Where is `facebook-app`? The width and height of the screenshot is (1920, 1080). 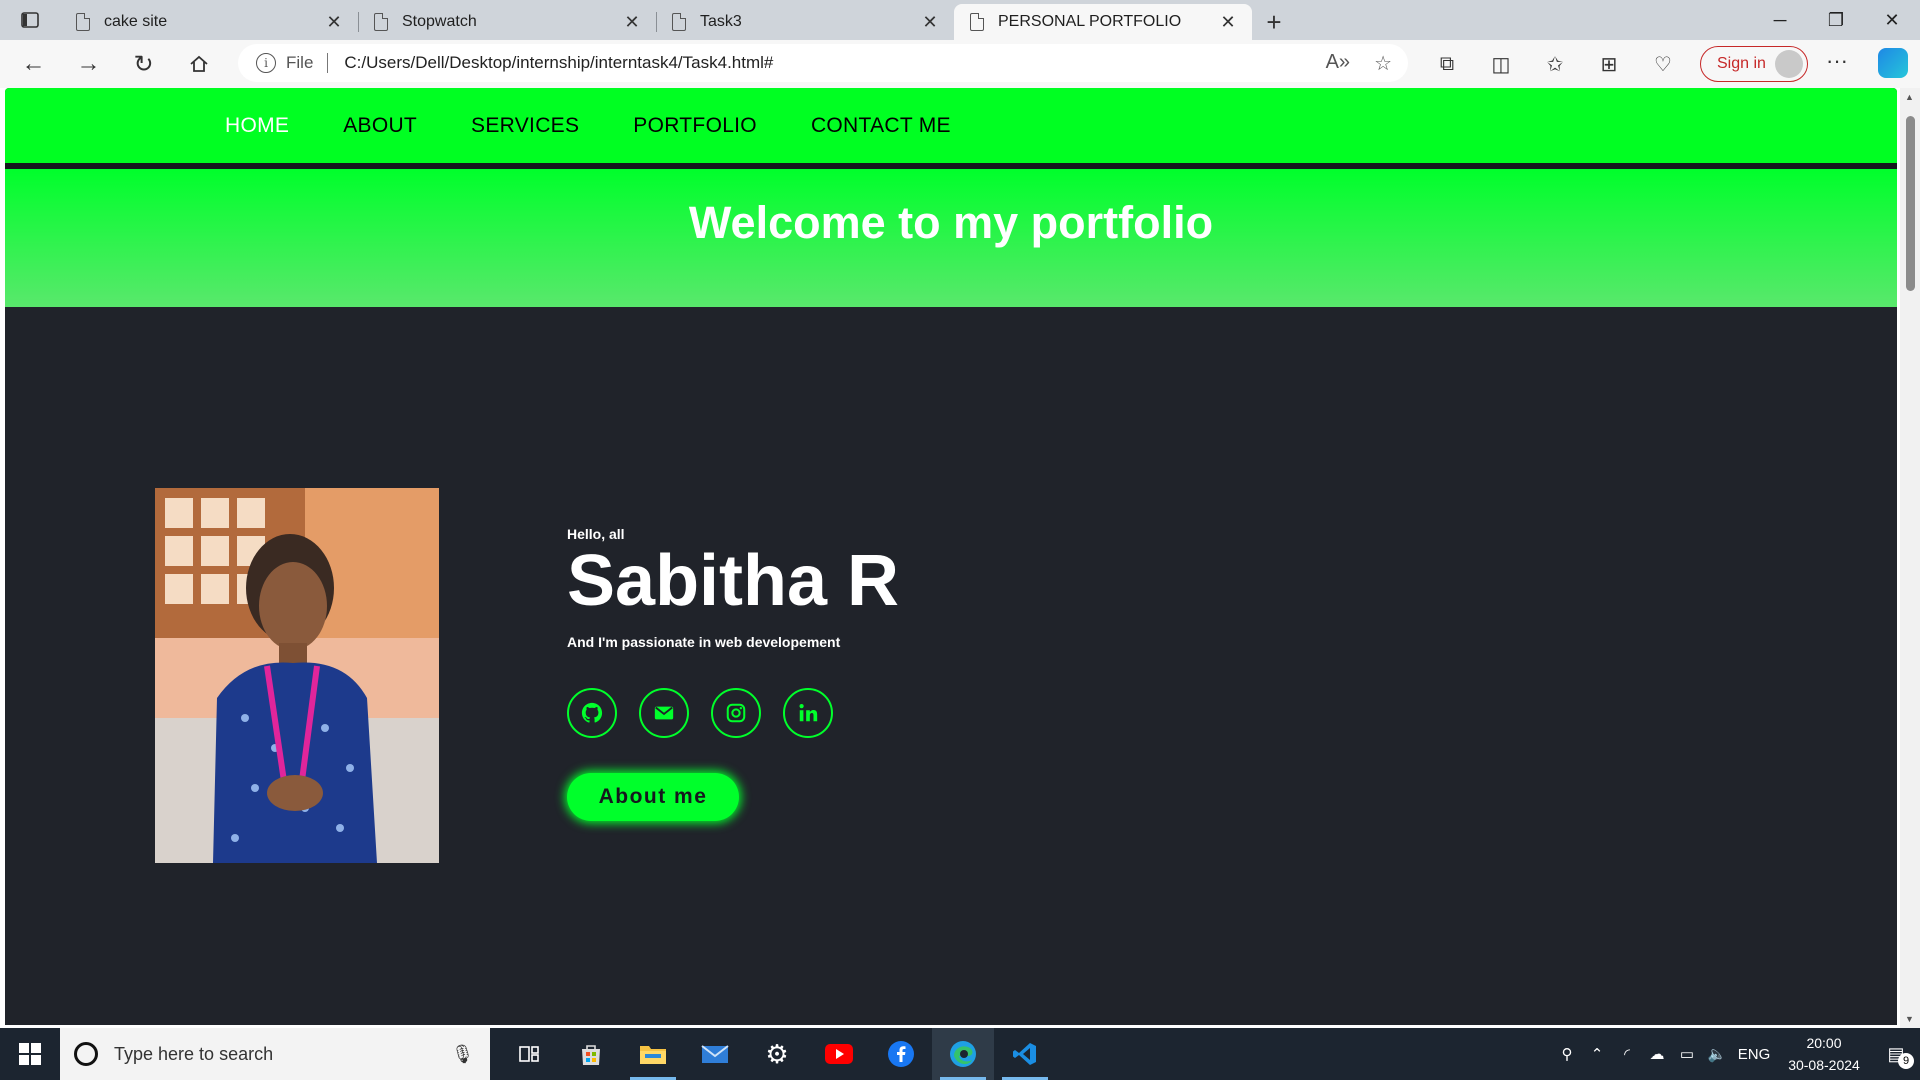 facebook-app is located at coordinates (901, 1054).